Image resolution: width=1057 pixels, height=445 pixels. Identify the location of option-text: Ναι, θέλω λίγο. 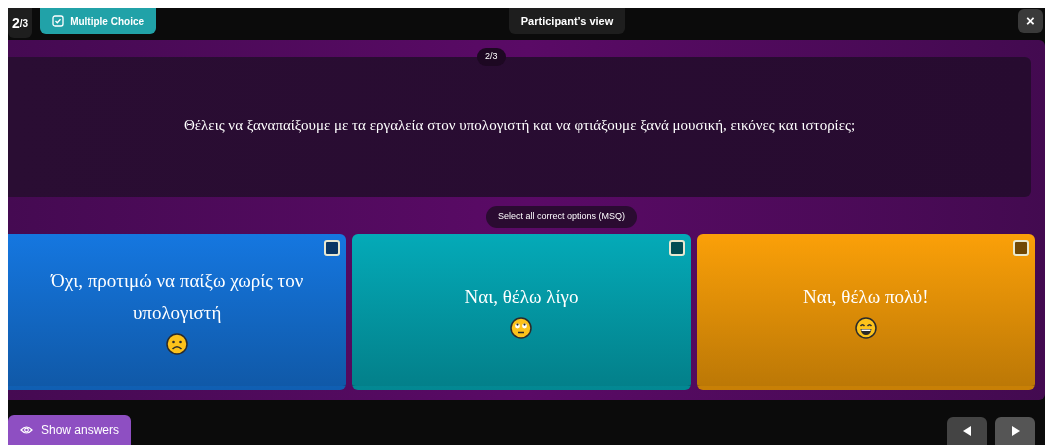
(521, 297).